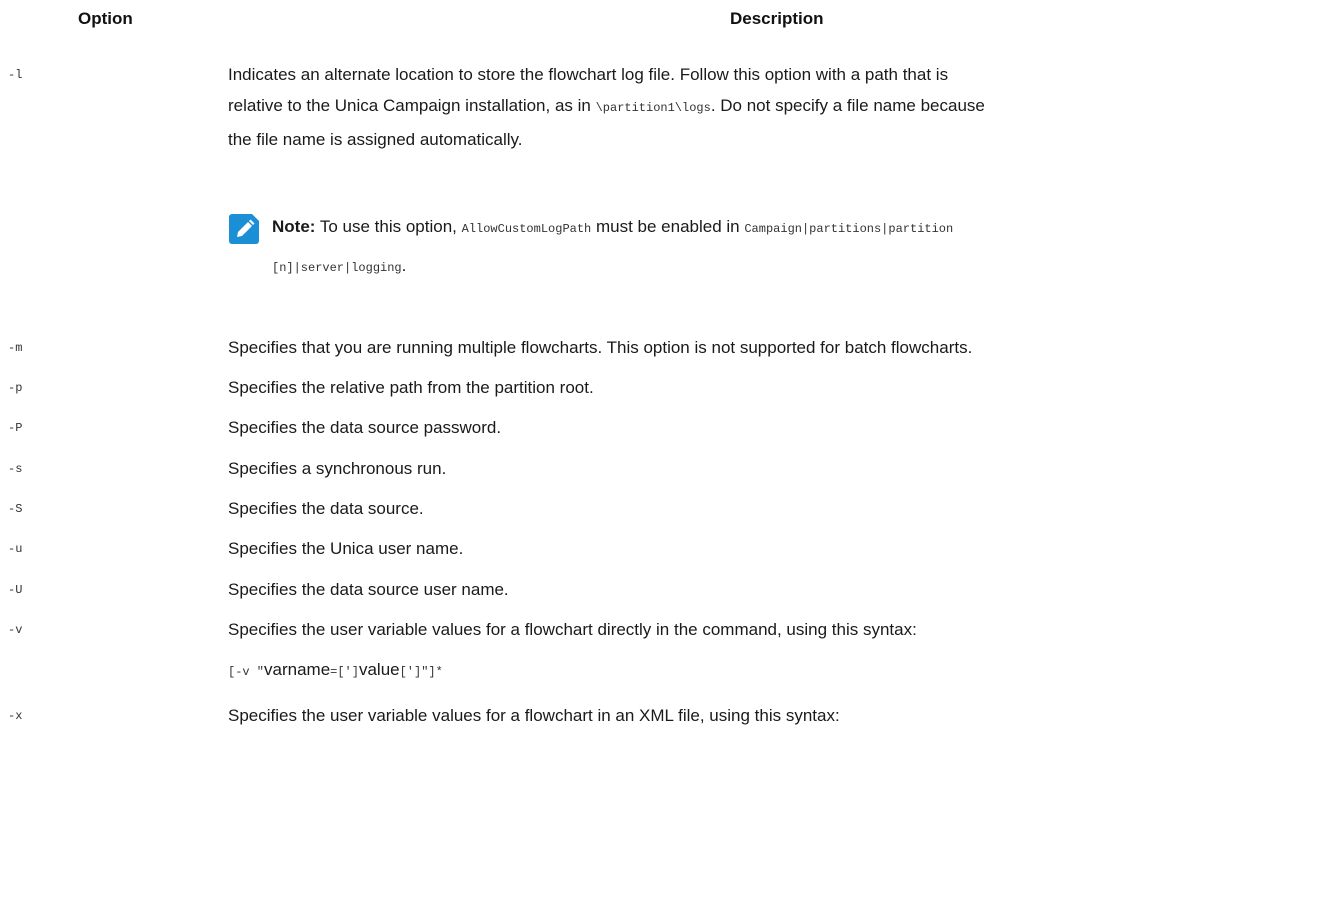 Image resolution: width=1318 pixels, height=907 pixels. Describe the element at coordinates (105, 18) in the screenshot. I see `option-column-header: Option` at that location.